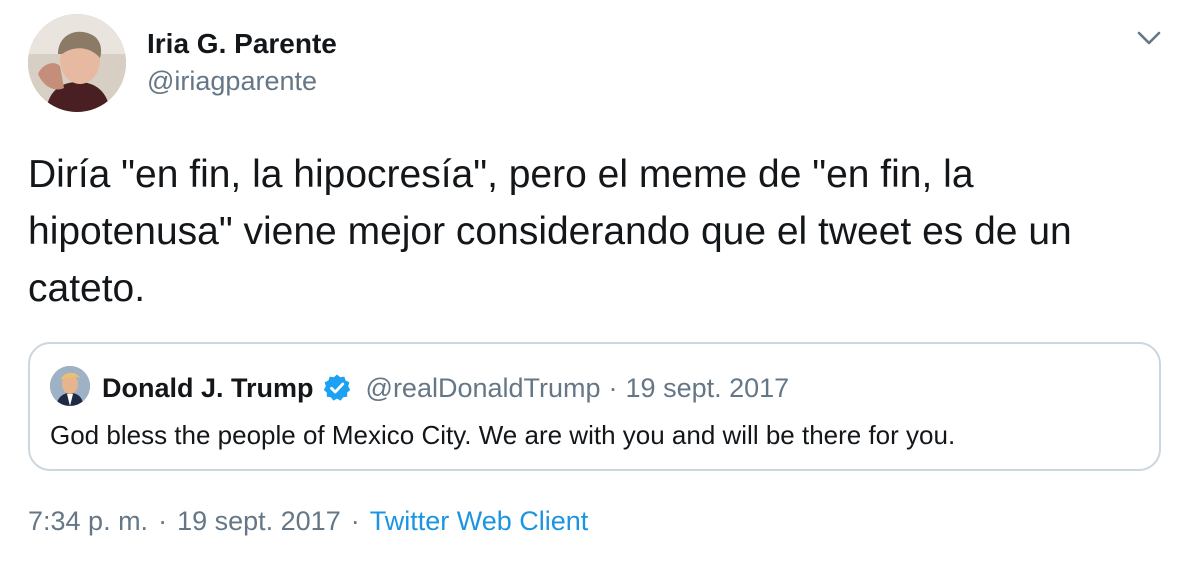 This screenshot has height=562, width=1194. Describe the element at coordinates (708, 388) in the screenshot. I see `quoted-tweet-date: 19 sept. 2017` at that location.